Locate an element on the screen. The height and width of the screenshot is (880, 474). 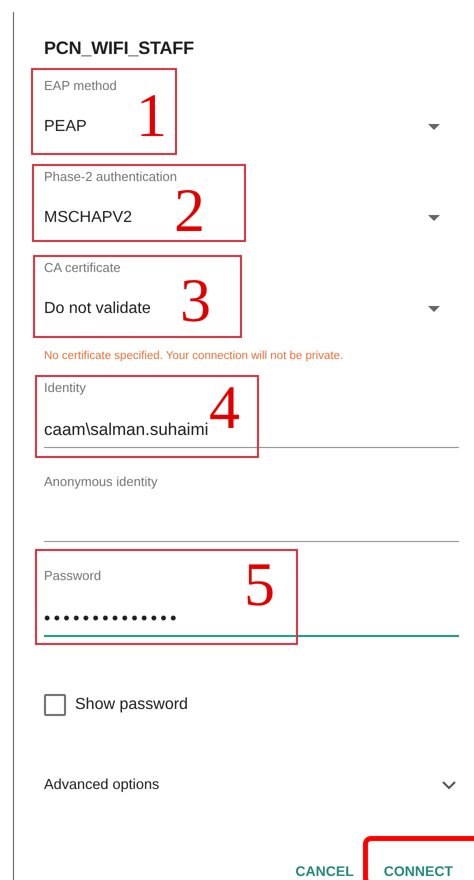
warning-text: No certificate specified. Your connection will not be private. is located at coordinates (194, 356).